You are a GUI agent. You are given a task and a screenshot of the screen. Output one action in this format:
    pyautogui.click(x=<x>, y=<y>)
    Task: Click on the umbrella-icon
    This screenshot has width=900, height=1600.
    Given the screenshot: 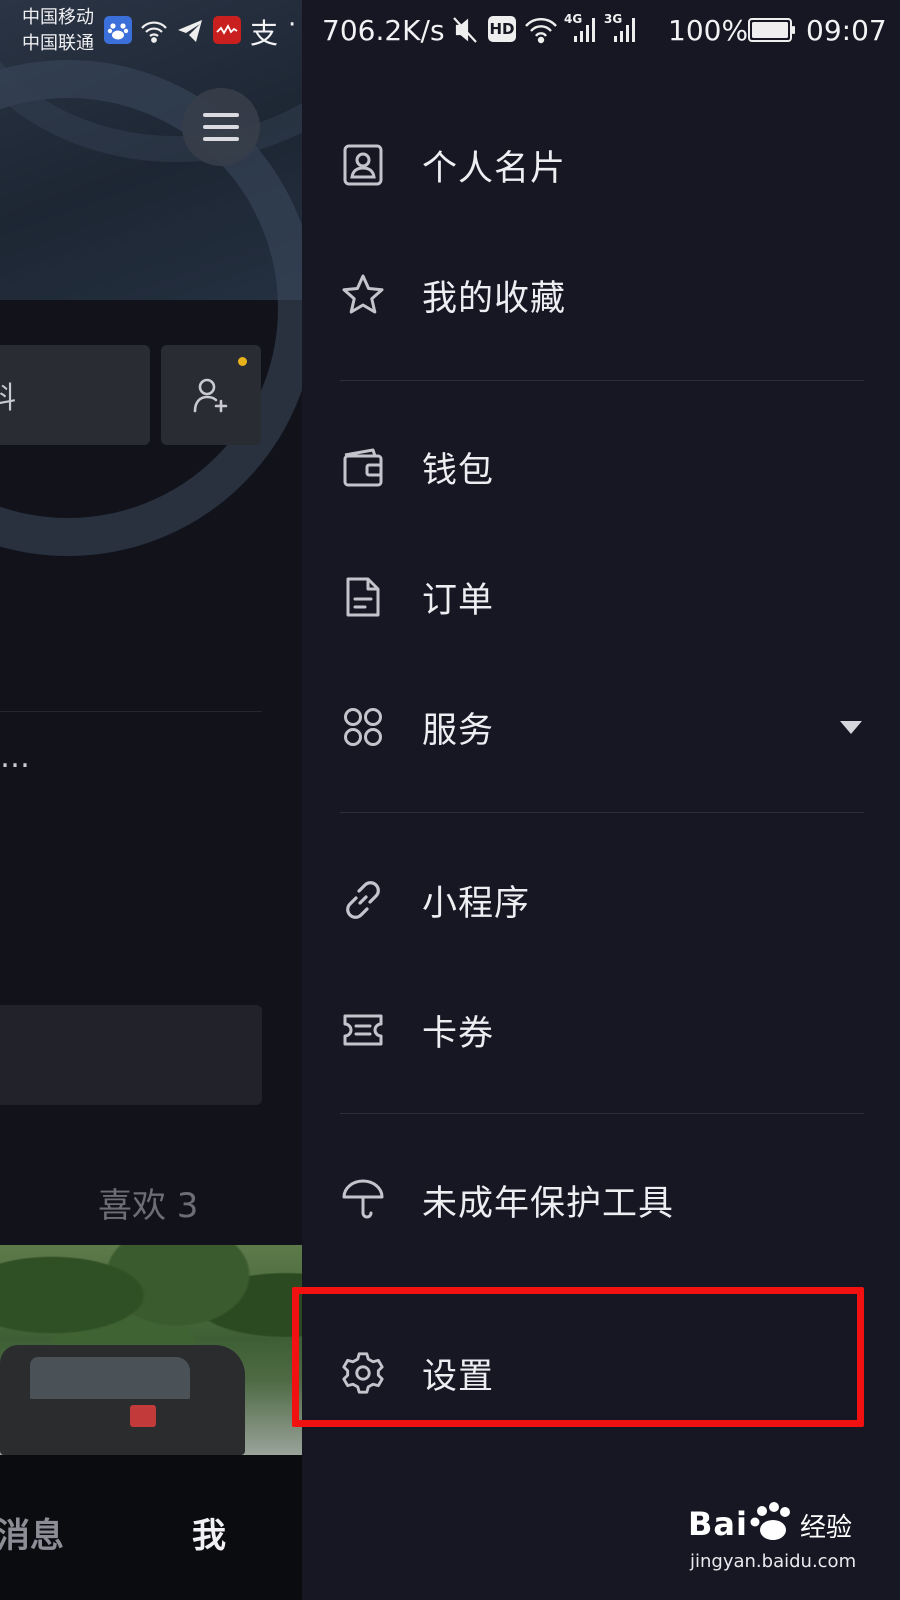 What is the action you would take?
    pyautogui.click(x=363, y=1200)
    